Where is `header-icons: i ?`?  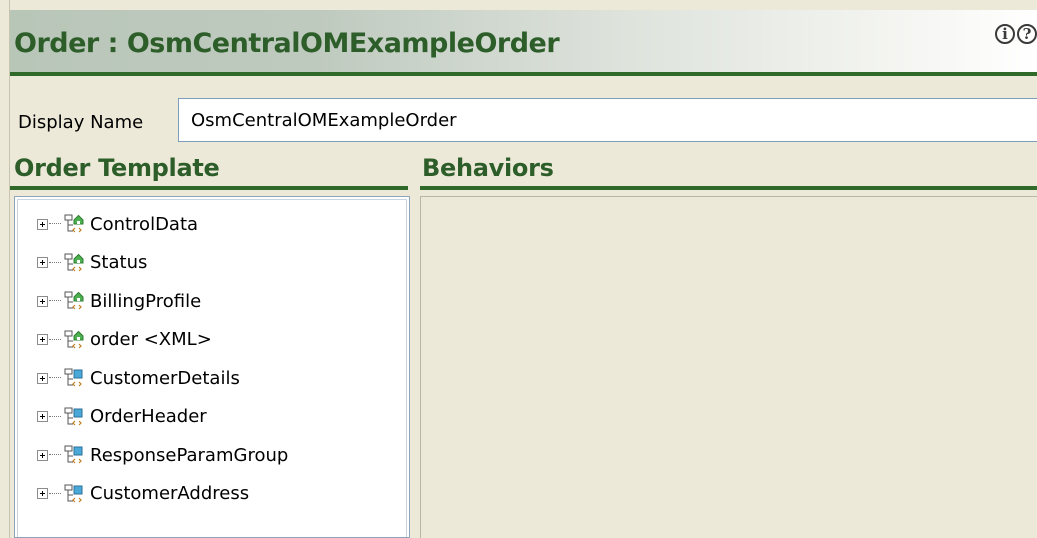
header-icons: i ? is located at coordinates (1016, 34).